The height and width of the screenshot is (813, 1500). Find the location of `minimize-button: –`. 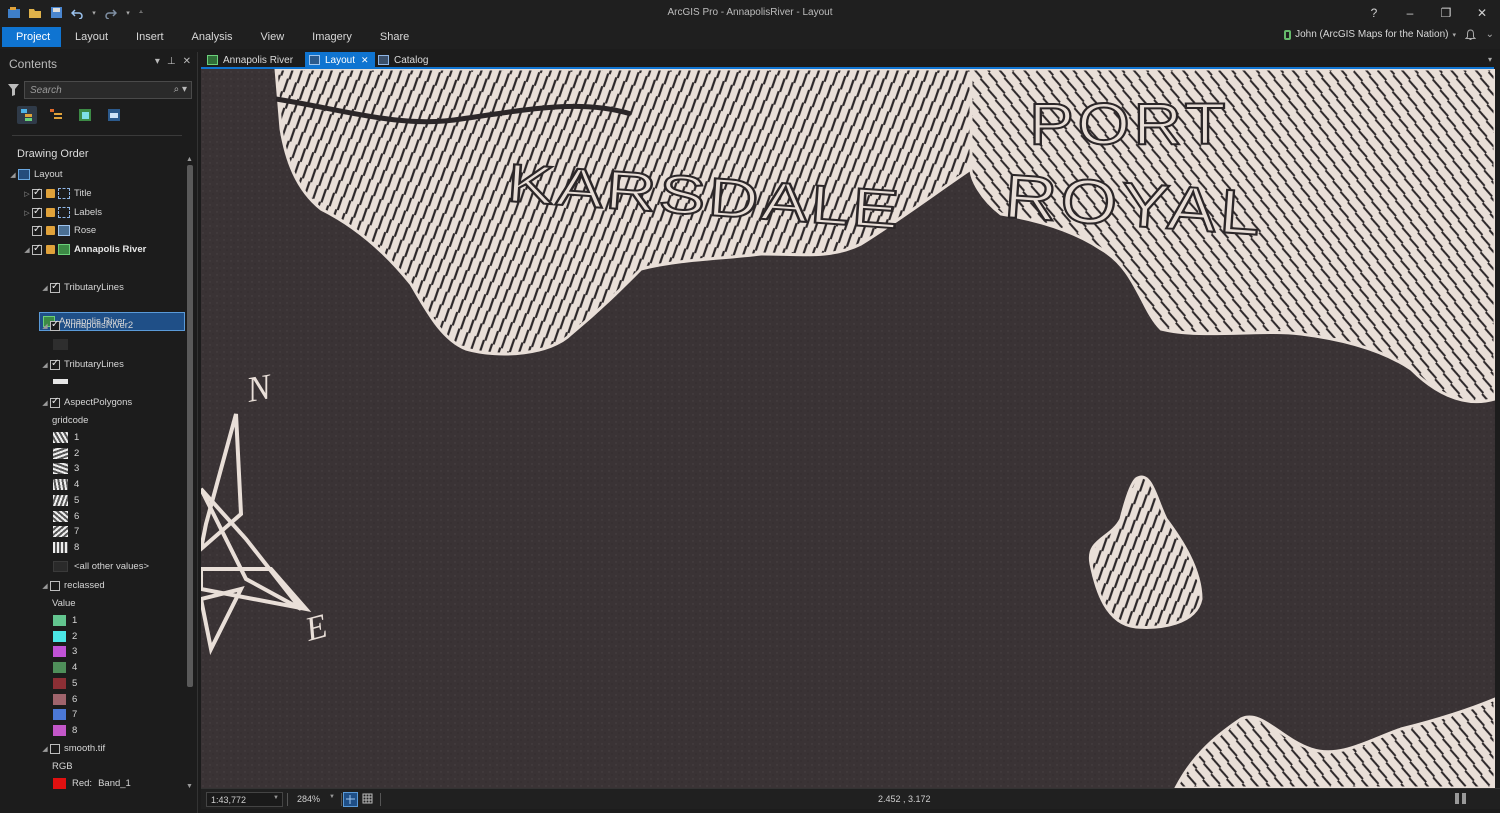

minimize-button: – is located at coordinates (1410, 12).